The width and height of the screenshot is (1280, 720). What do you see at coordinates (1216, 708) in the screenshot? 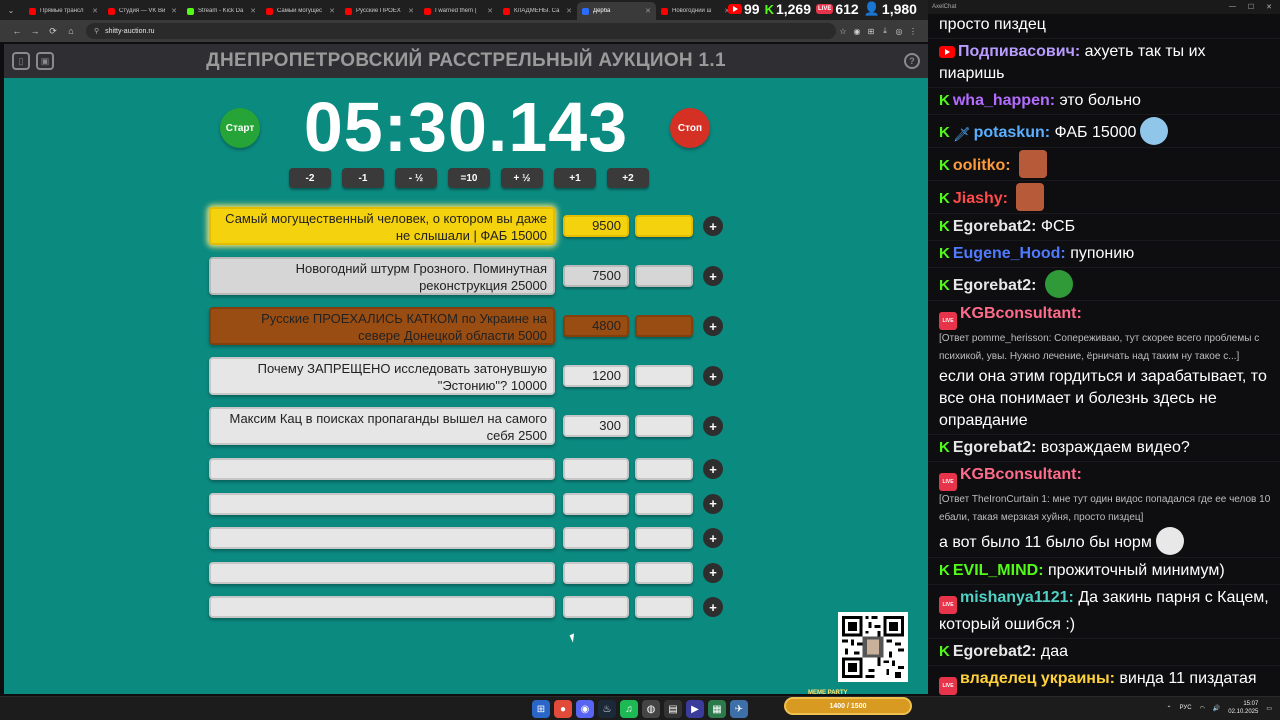
I see `volume-icon: 🔊` at bounding box center [1216, 708].